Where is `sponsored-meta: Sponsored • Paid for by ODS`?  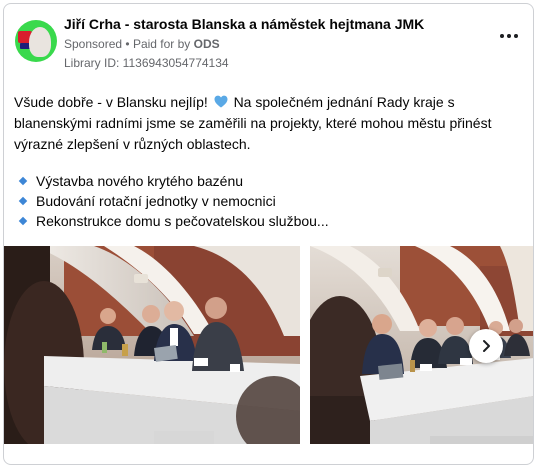 sponsored-meta: Sponsored • Paid for by ODS is located at coordinates (142, 44).